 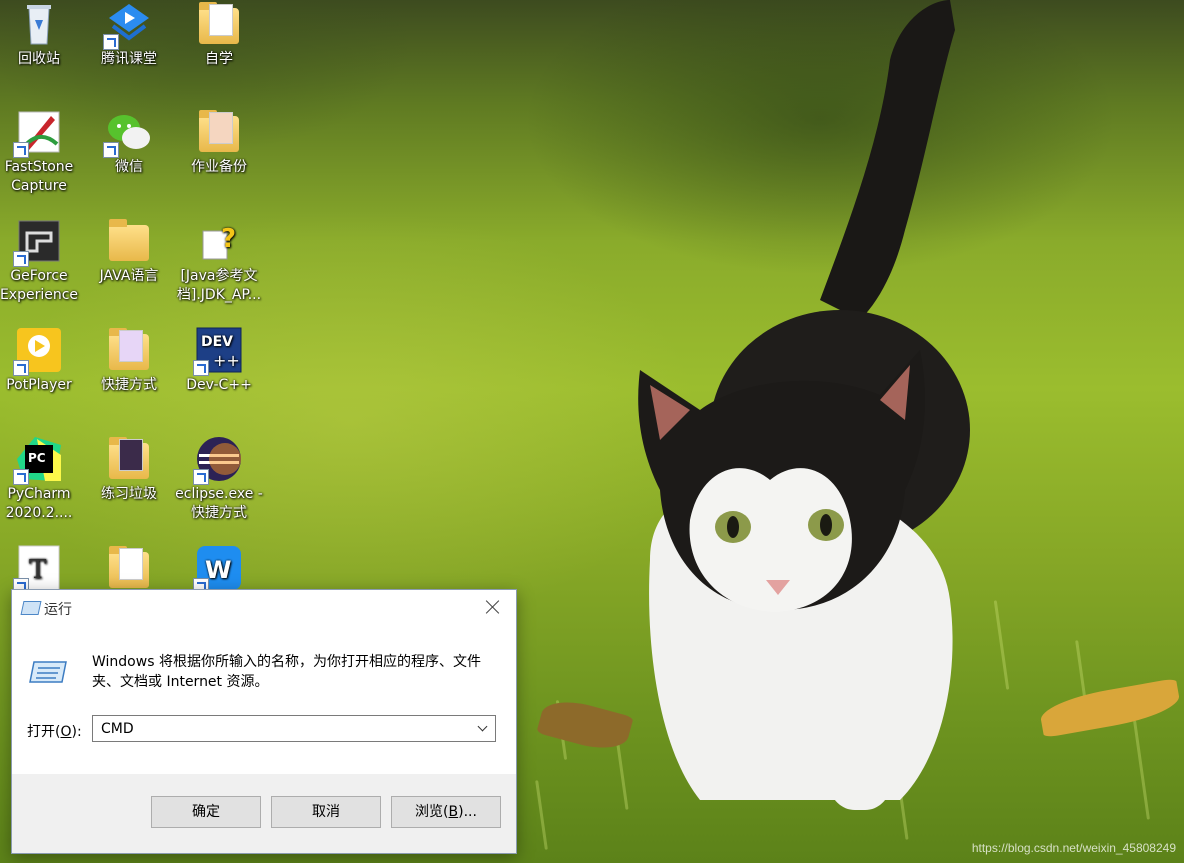 I want to click on desktop-icon-label: 自学, so click(x=219, y=59).